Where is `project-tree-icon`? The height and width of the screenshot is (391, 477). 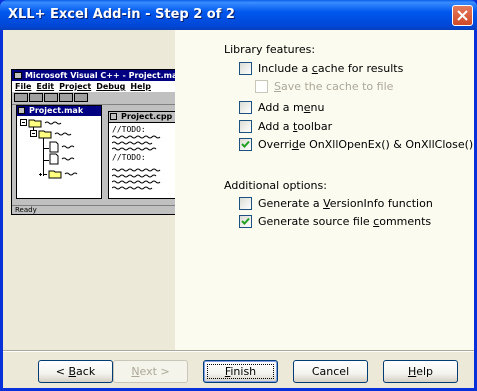 project-tree-icon is located at coordinates (49, 149).